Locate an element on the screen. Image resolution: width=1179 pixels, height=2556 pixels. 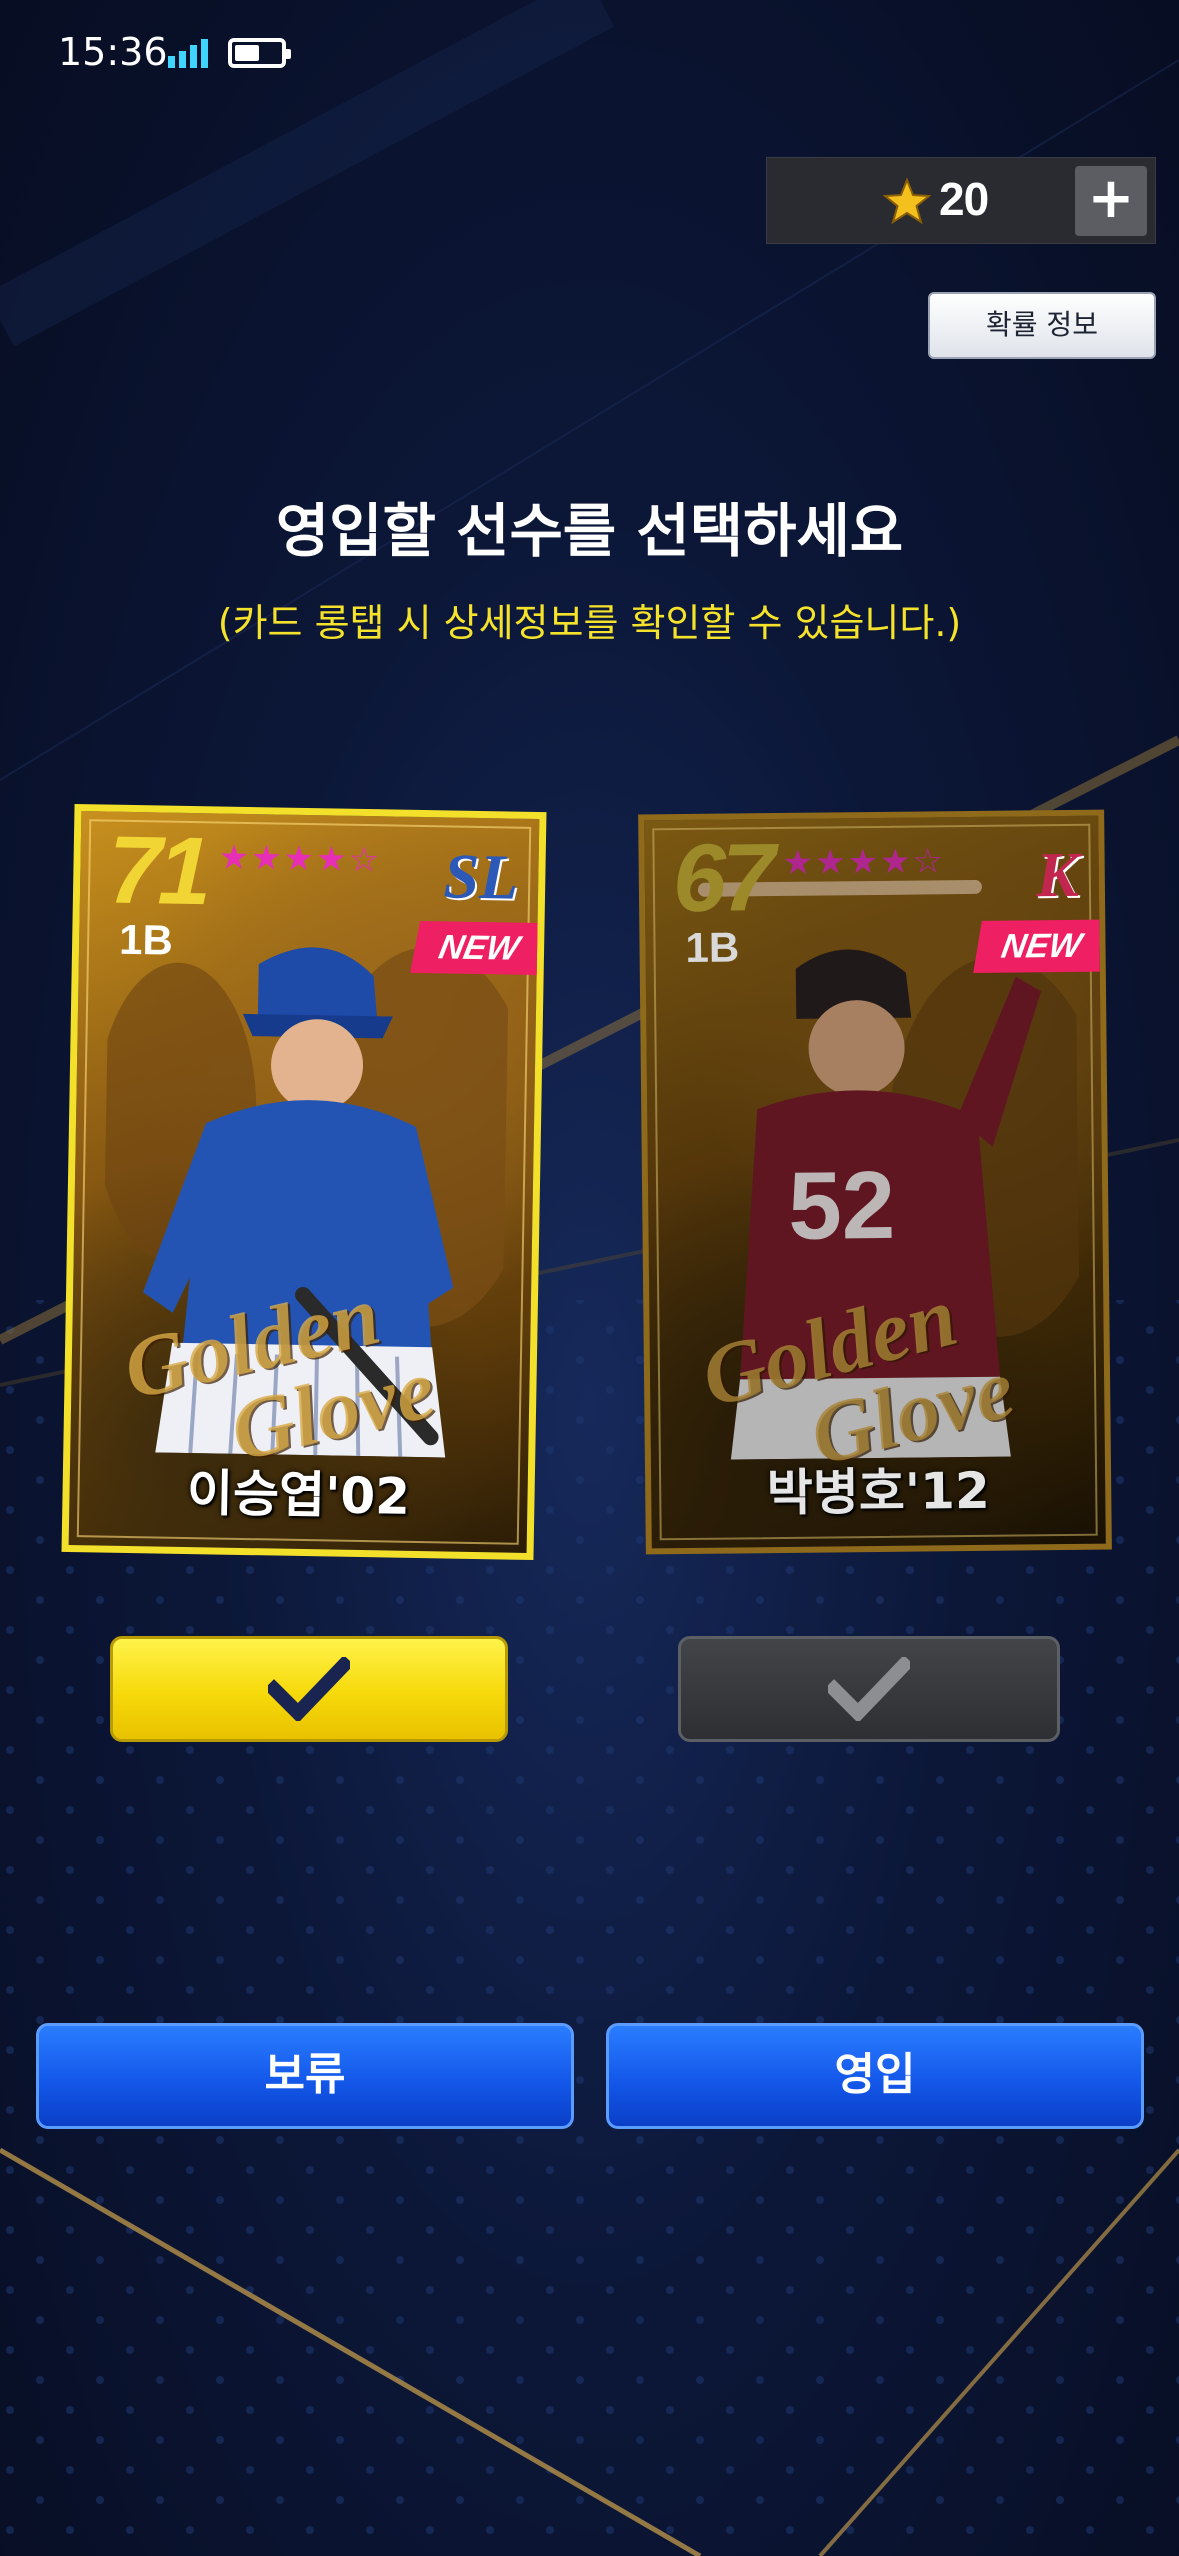
hold-button: 보류 is located at coordinates (305, 2076).